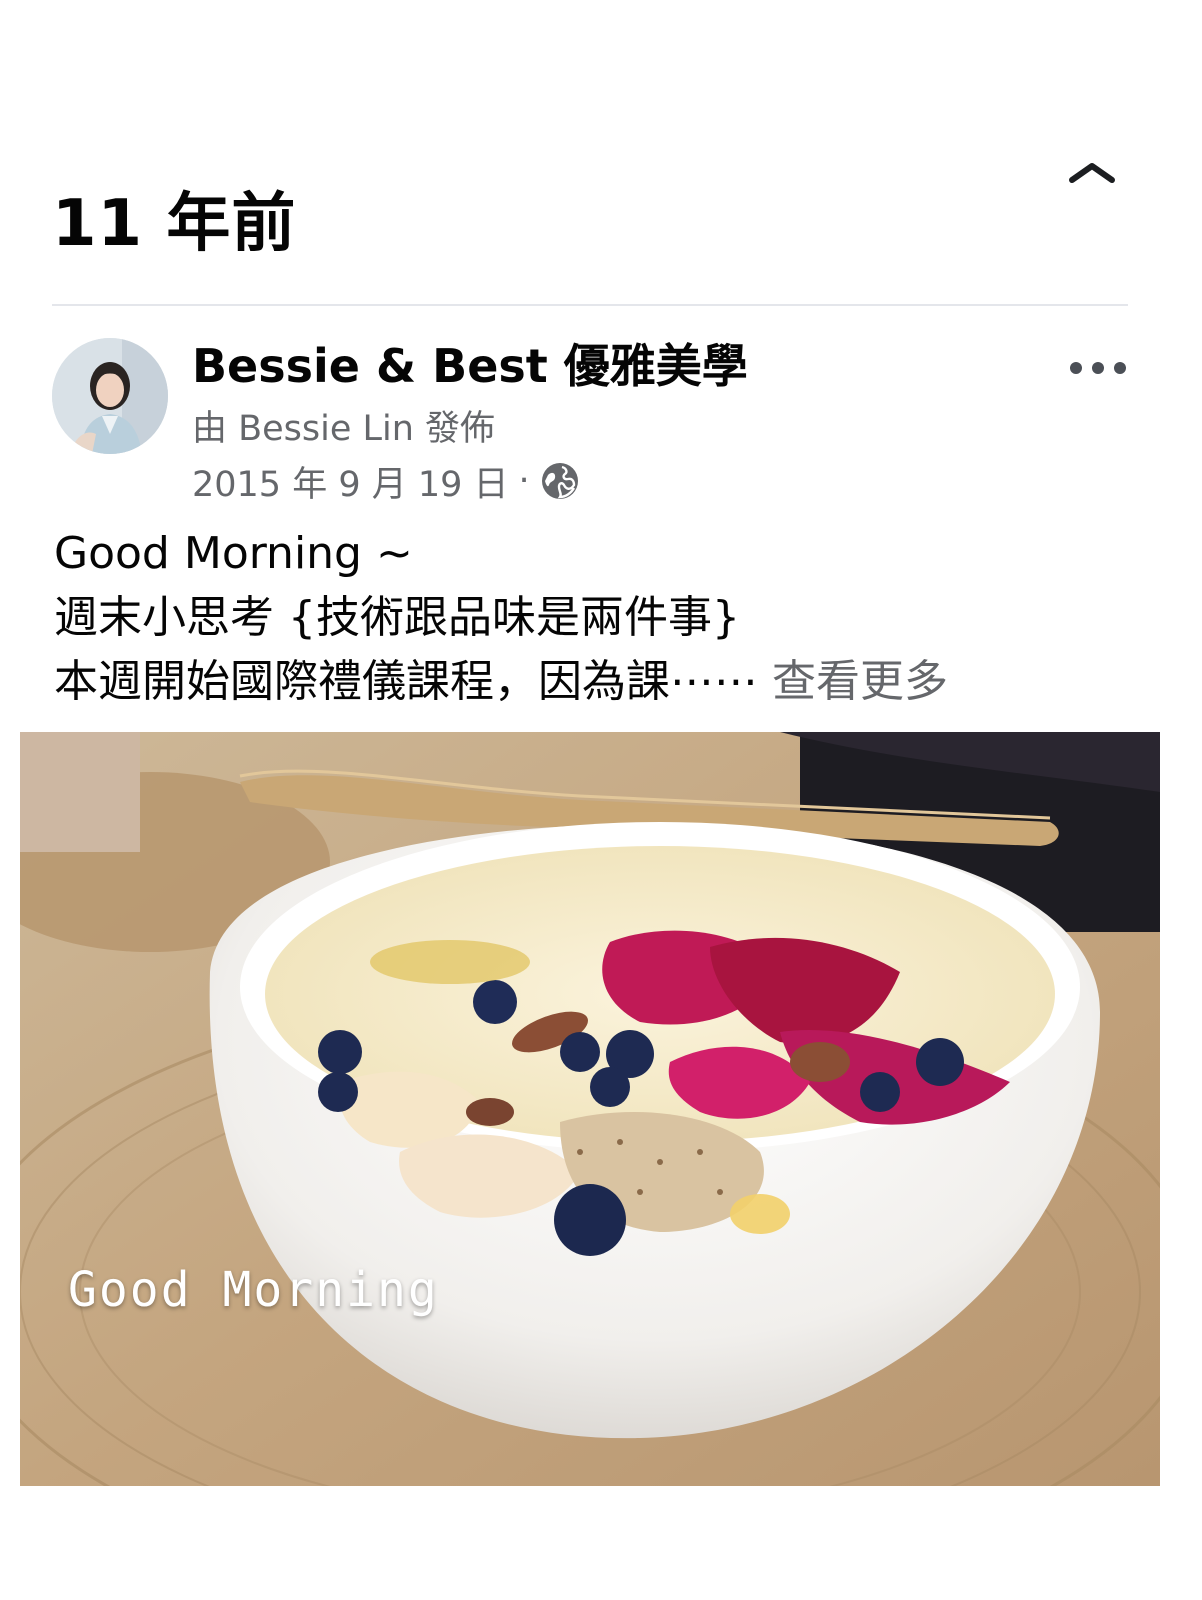 The height and width of the screenshot is (1600, 1202). What do you see at coordinates (590, 305) in the screenshot?
I see `divider` at bounding box center [590, 305].